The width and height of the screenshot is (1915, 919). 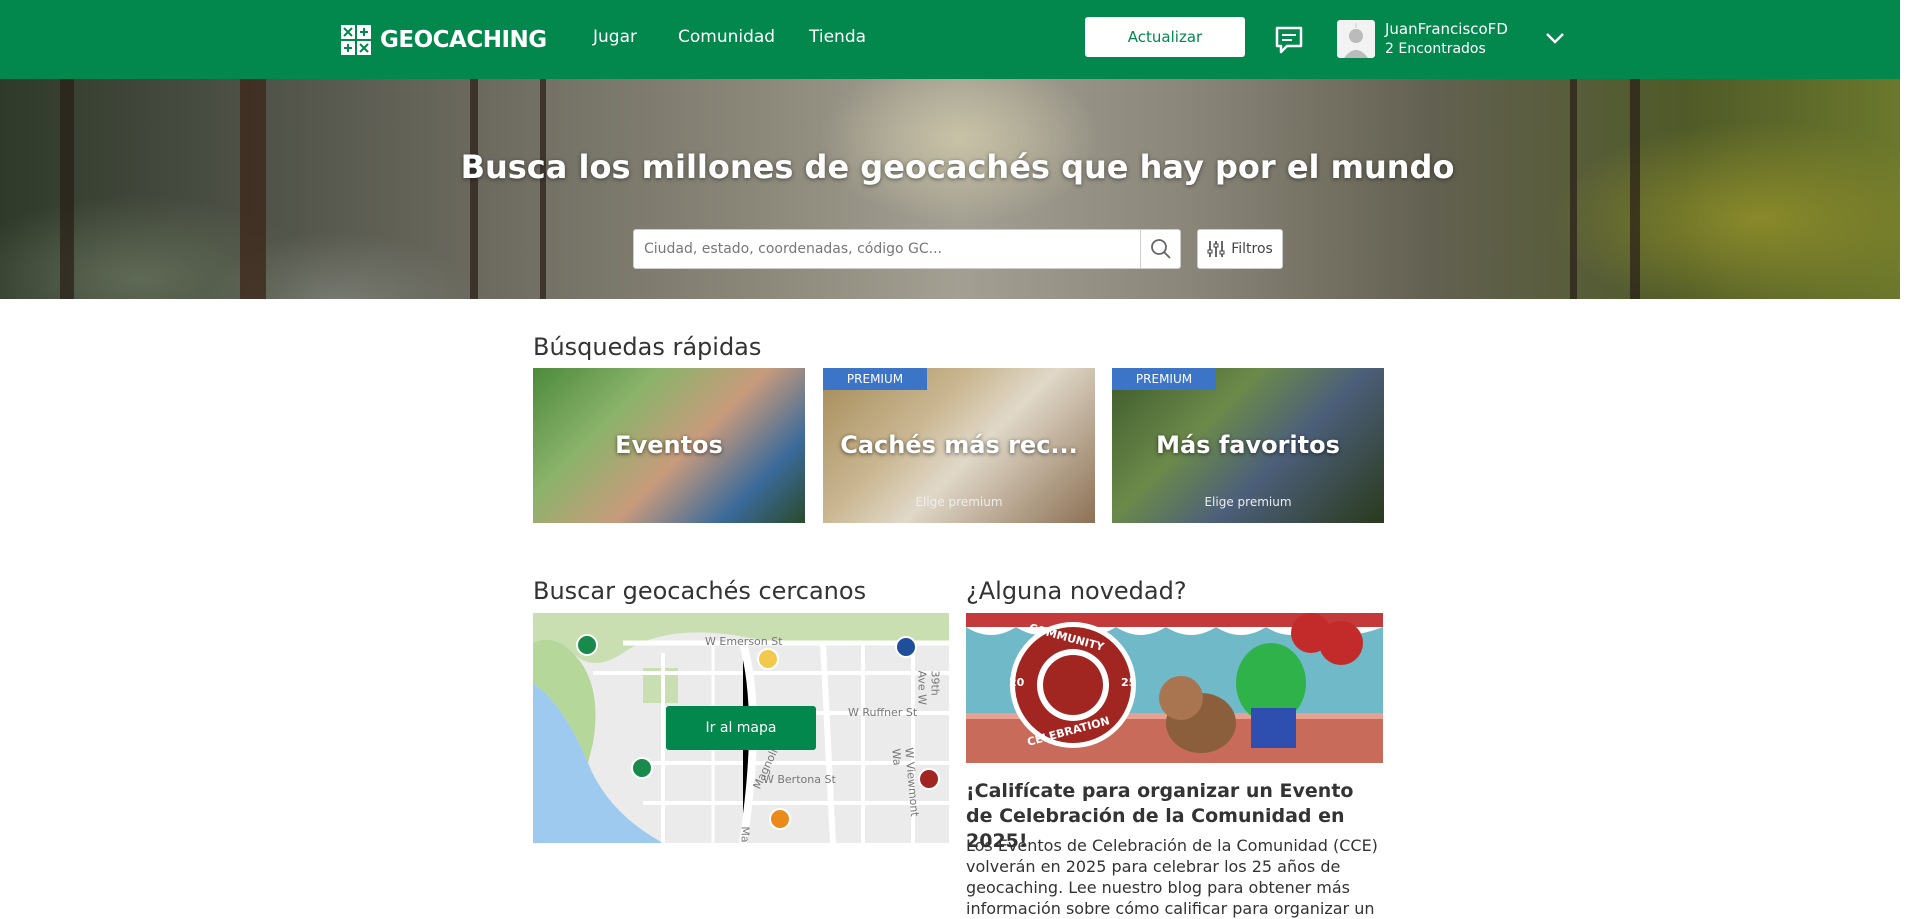 I want to click on messages-icon, so click(x=1289, y=40).